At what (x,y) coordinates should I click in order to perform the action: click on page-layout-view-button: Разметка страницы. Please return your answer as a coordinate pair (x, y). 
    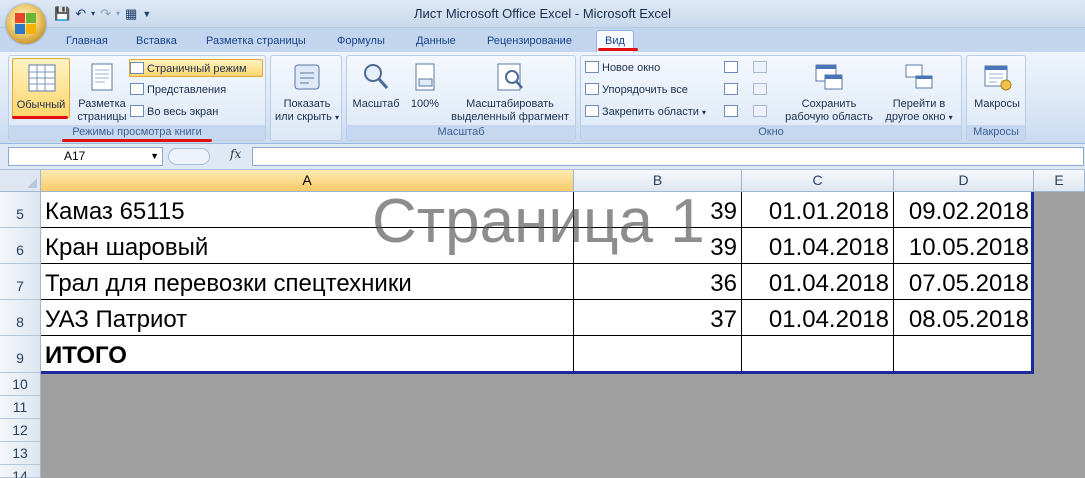
    Looking at the image, I should click on (102, 90).